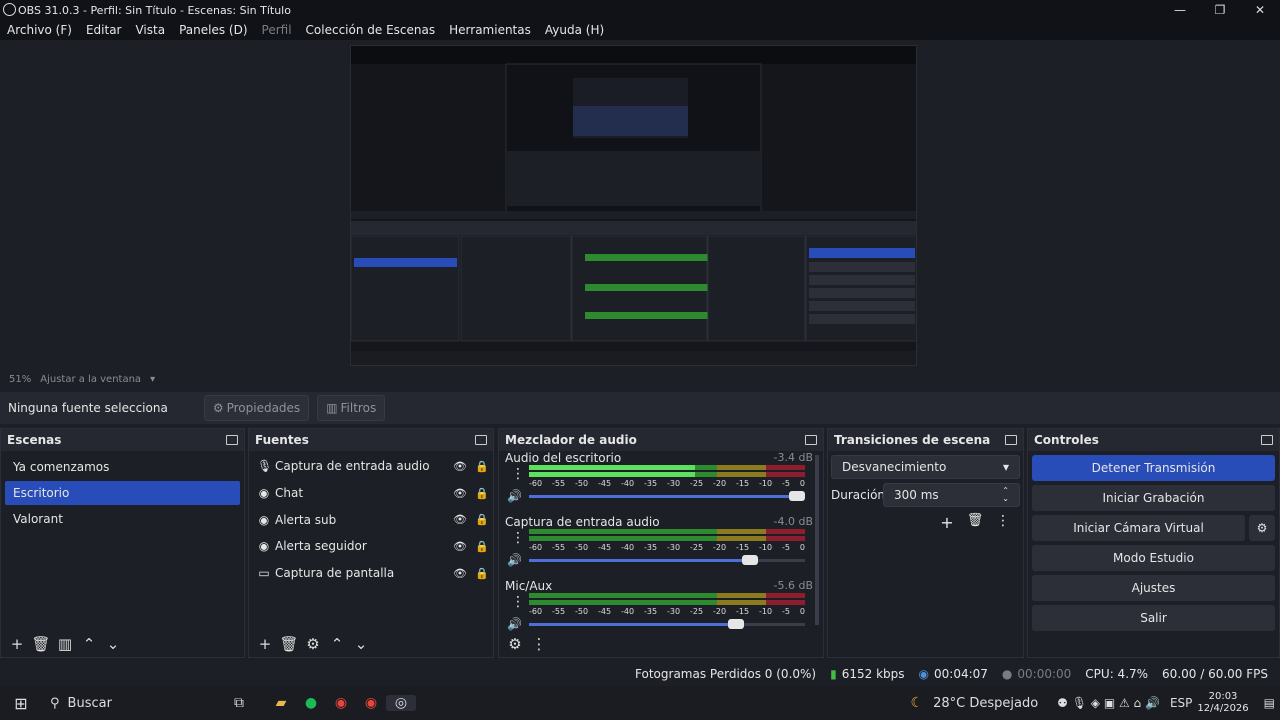 This screenshot has width=1280, height=720. Describe the element at coordinates (239, 703) in the screenshot. I see `task-view-icon: ⧉` at that location.